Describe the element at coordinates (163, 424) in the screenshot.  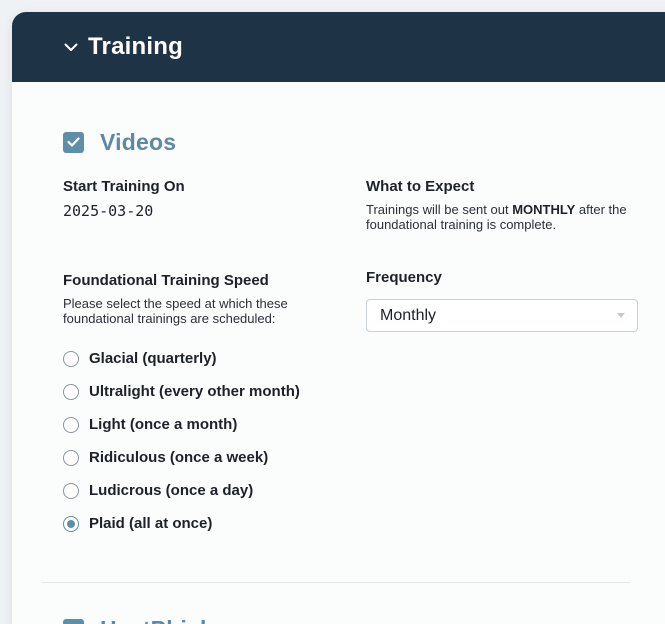
I see `radio-label: Light (once a month)` at that location.